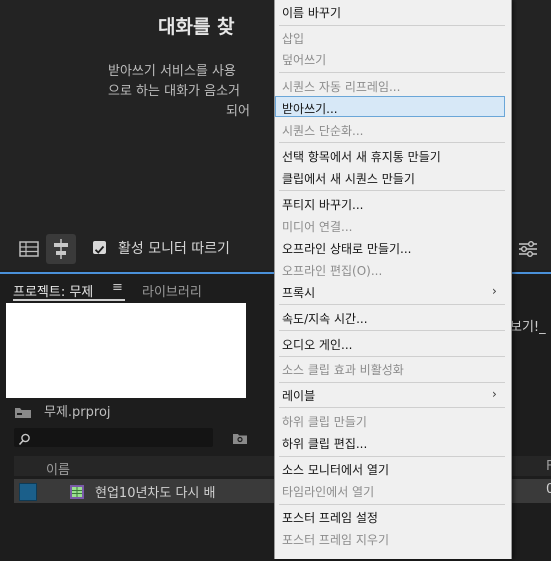 The height and width of the screenshot is (561, 551). I want to click on menu-item-make-subclip: 하위 클립 만들기, so click(324, 421).